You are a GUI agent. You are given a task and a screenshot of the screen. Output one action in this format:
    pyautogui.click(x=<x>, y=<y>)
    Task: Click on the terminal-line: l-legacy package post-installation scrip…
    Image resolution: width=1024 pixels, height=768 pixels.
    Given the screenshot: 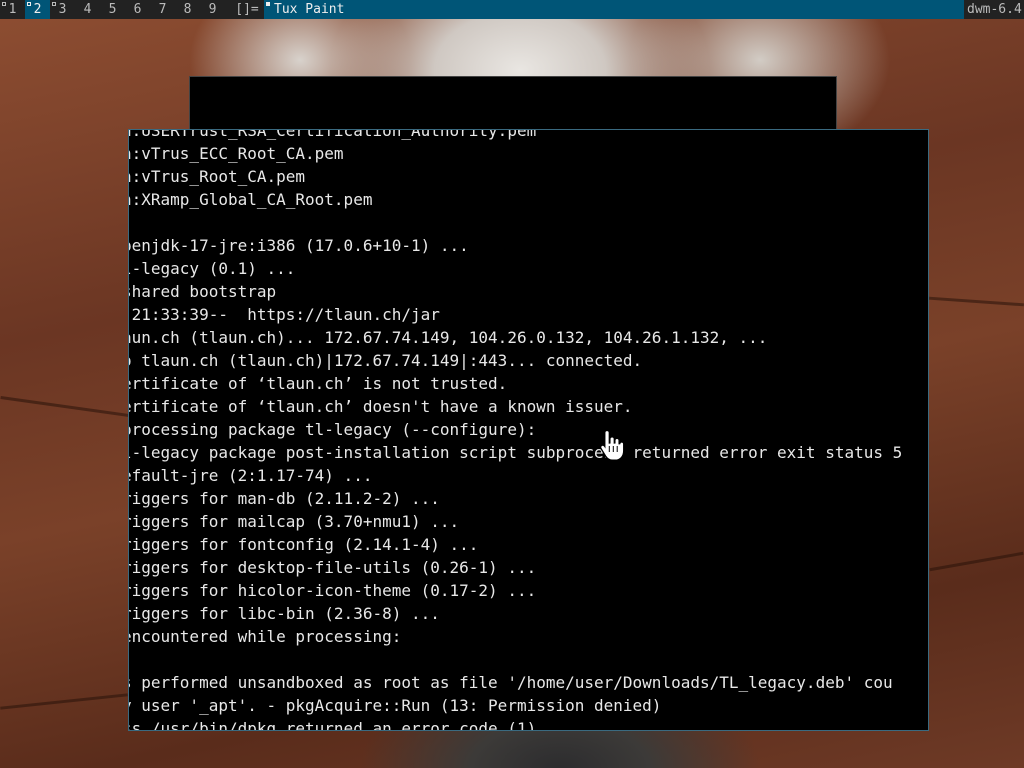 What is the action you would take?
    pyautogui.click(x=515, y=452)
    